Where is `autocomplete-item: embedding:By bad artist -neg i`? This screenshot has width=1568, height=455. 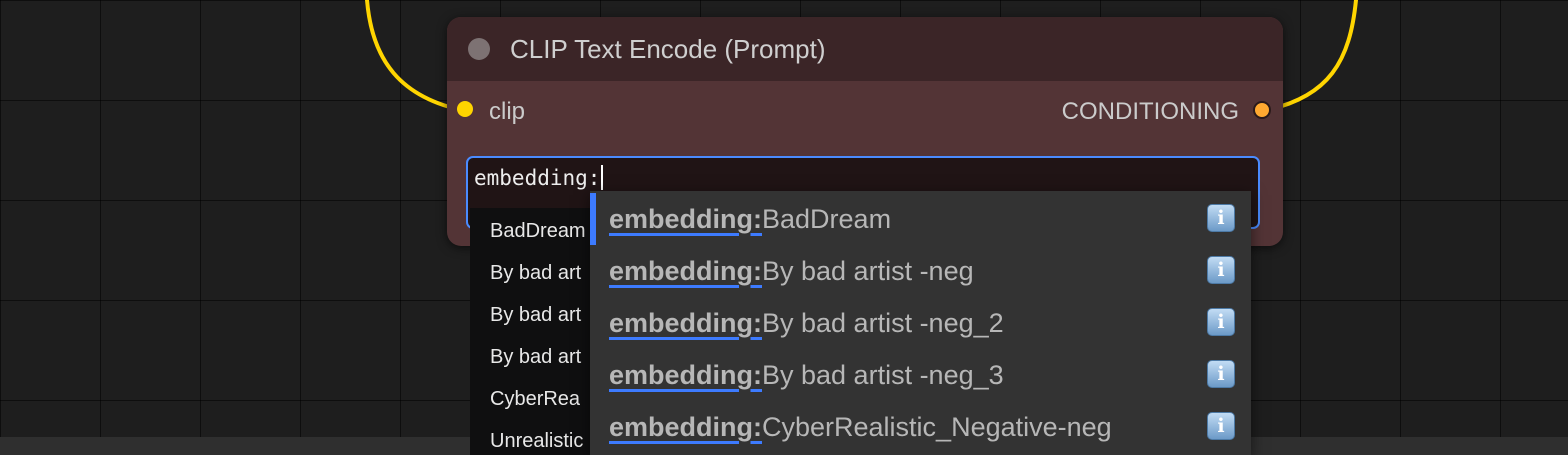
autocomplete-item: embedding:By bad artist -neg i is located at coordinates (920, 271).